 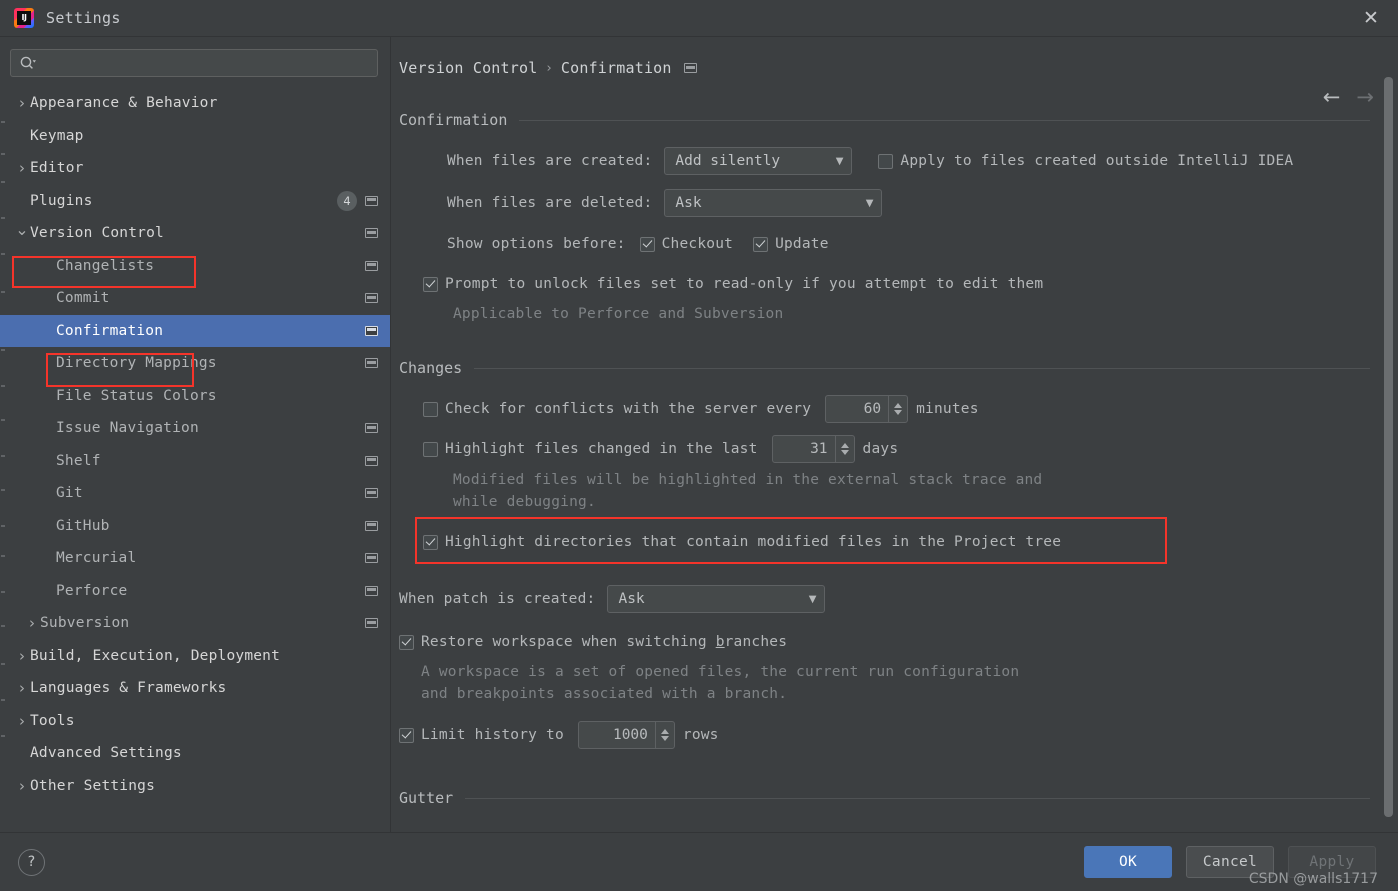 What do you see at coordinates (195, 591) in the screenshot?
I see `sidebar-item-perforce: Perforce` at bounding box center [195, 591].